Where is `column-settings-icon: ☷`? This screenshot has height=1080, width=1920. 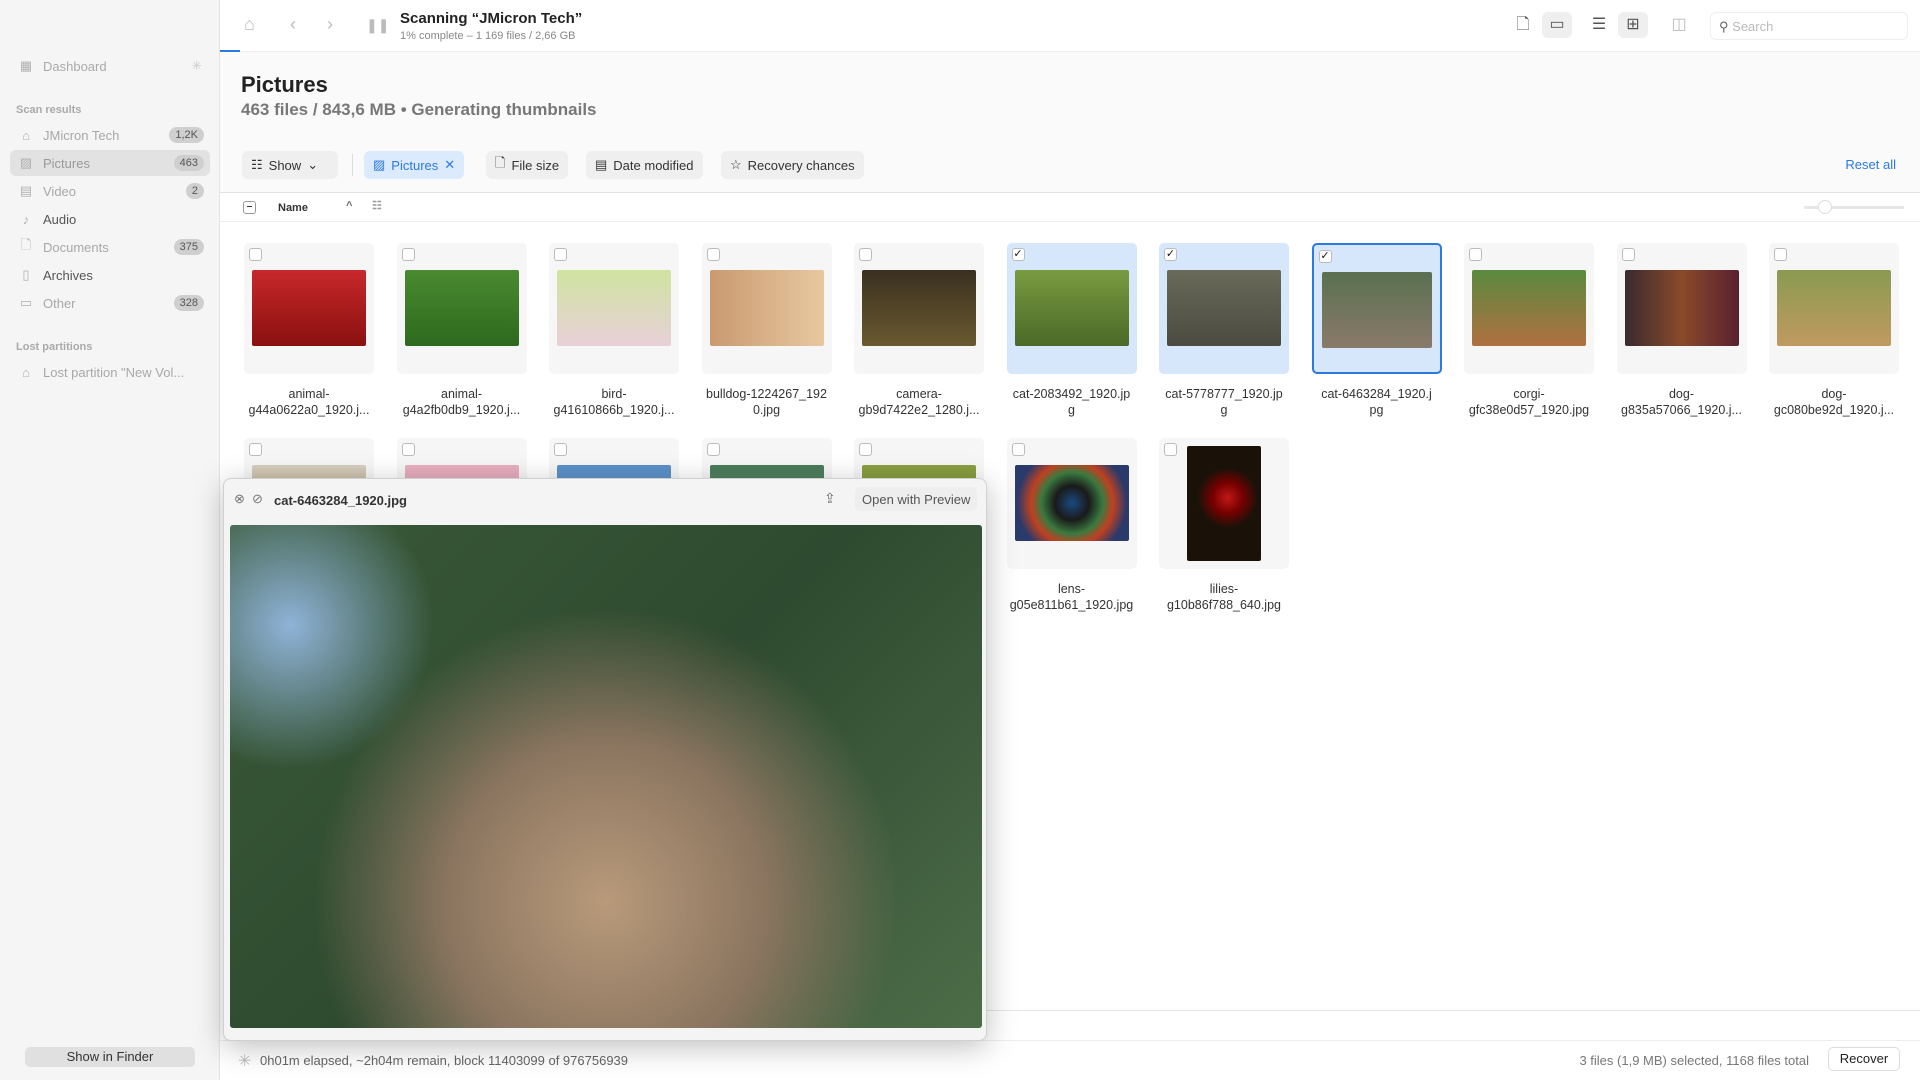
column-settings-icon: ☷ is located at coordinates (377, 205).